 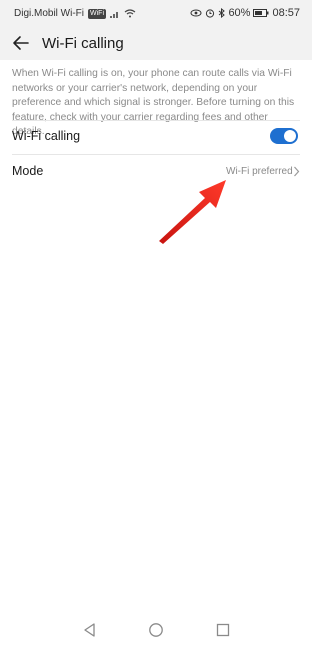 What do you see at coordinates (196, 13) in the screenshot?
I see `eye-comfort-icon` at bounding box center [196, 13].